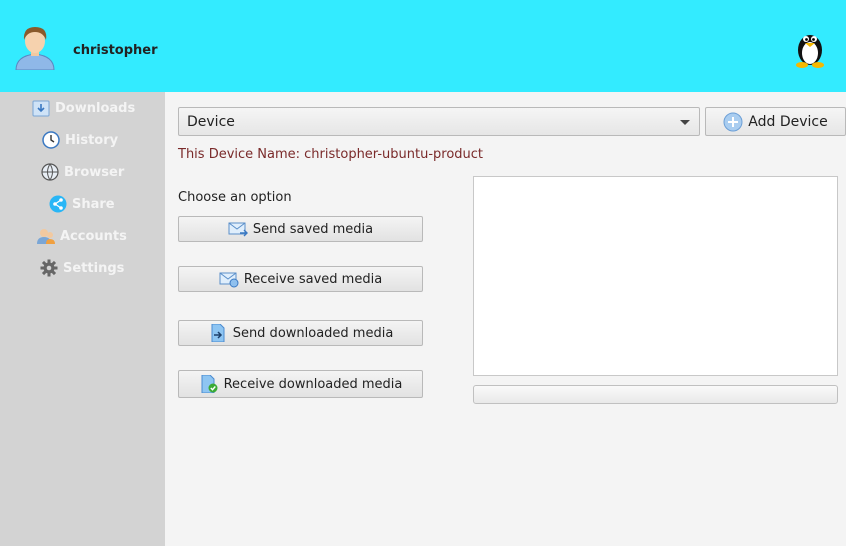 The width and height of the screenshot is (846, 546). What do you see at coordinates (94, 172) in the screenshot?
I see `sidebar-item-label: Browser` at bounding box center [94, 172].